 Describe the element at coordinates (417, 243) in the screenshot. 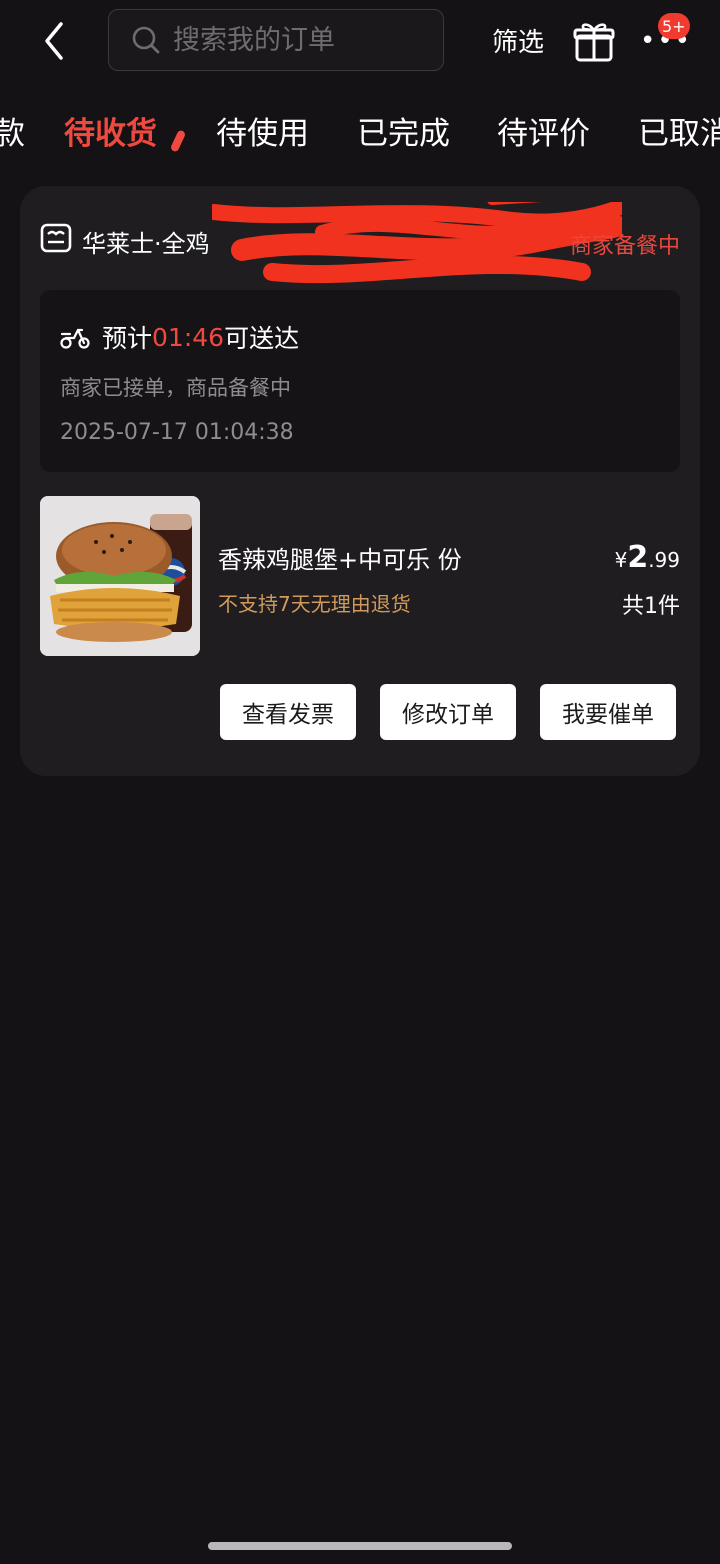

I see `redaction-scribble` at that location.